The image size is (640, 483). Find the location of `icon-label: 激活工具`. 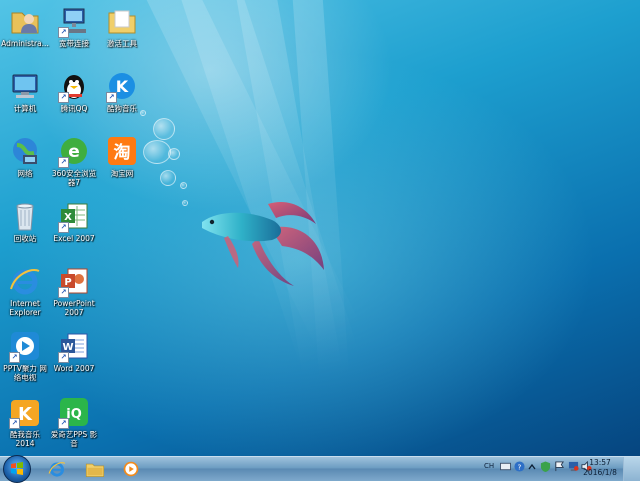

icon-label: 激活工具 is located at coordinates (122, 43).